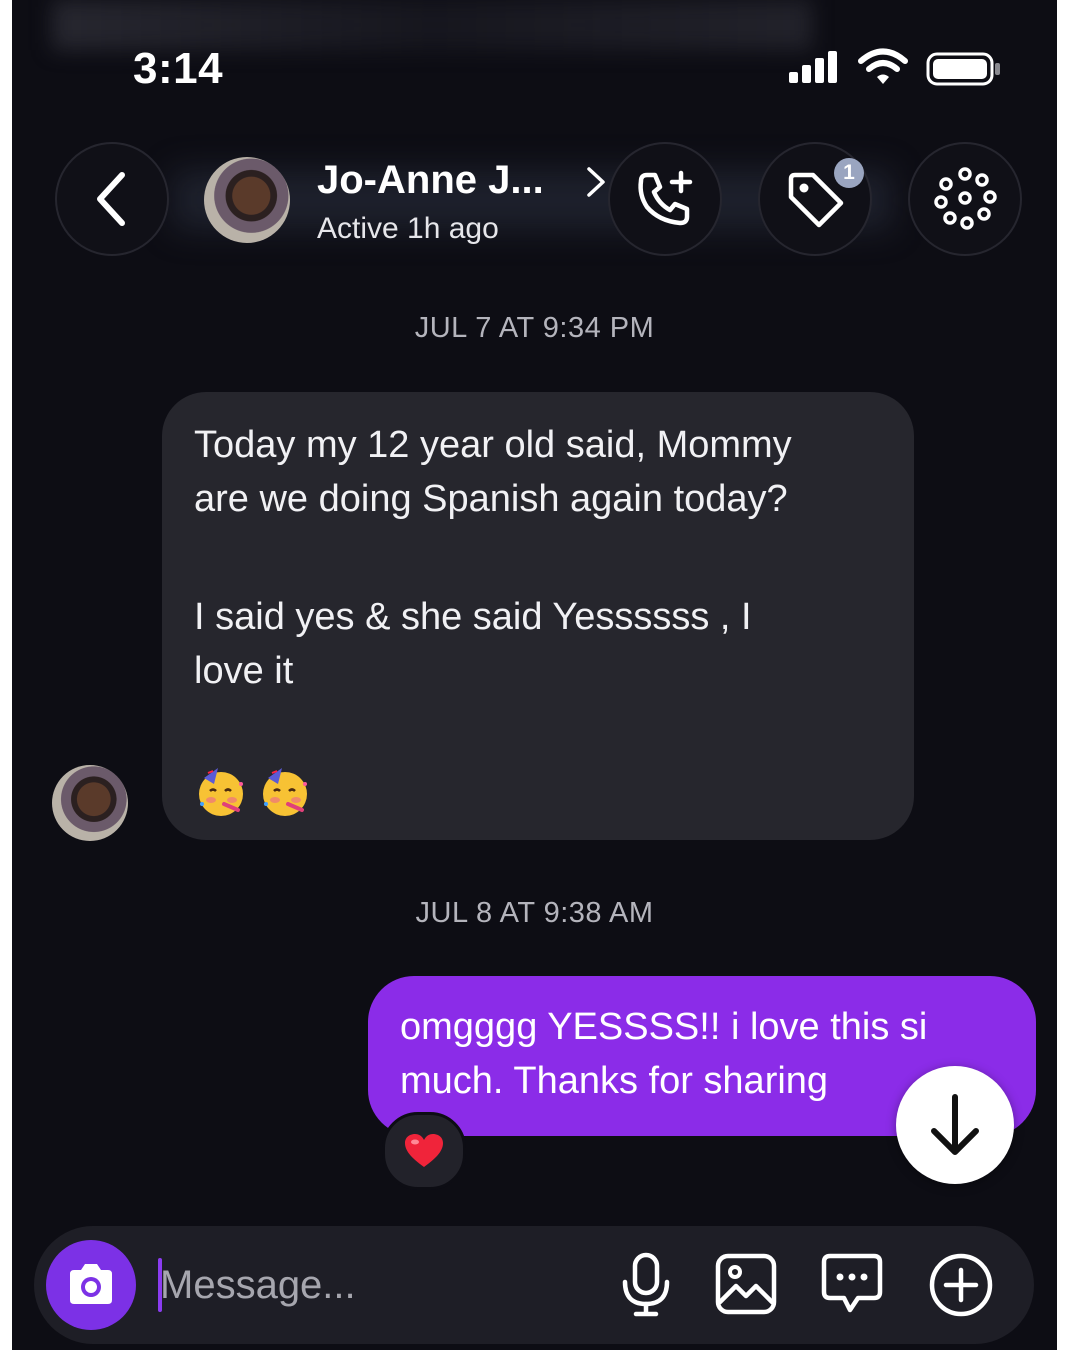 The width and height of the screenshot is (1080, 1350). I want to click on emoji-row, so click(538, 791).